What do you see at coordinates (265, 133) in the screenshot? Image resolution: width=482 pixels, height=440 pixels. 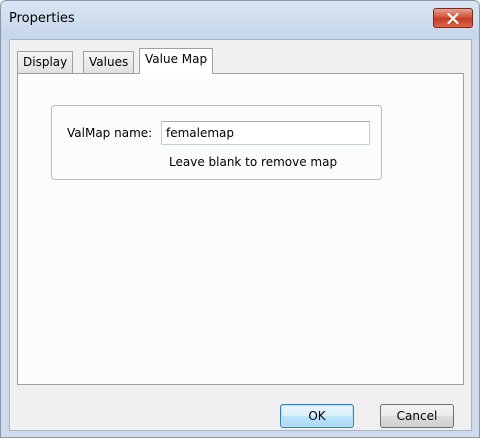 I see `valmap-name-input` at bounding box center [265, 133].